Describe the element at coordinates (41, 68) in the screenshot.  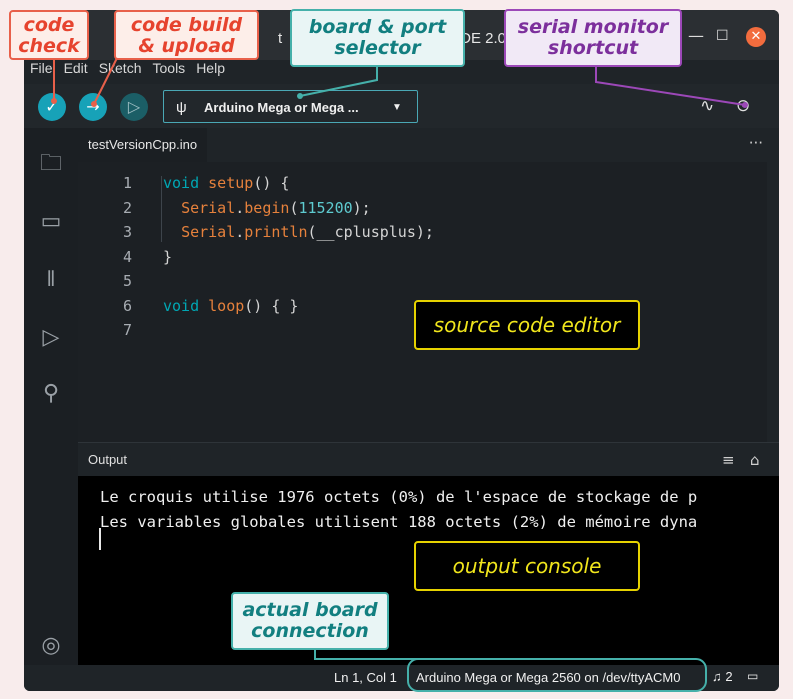
I see `menu-file: File` at that location.